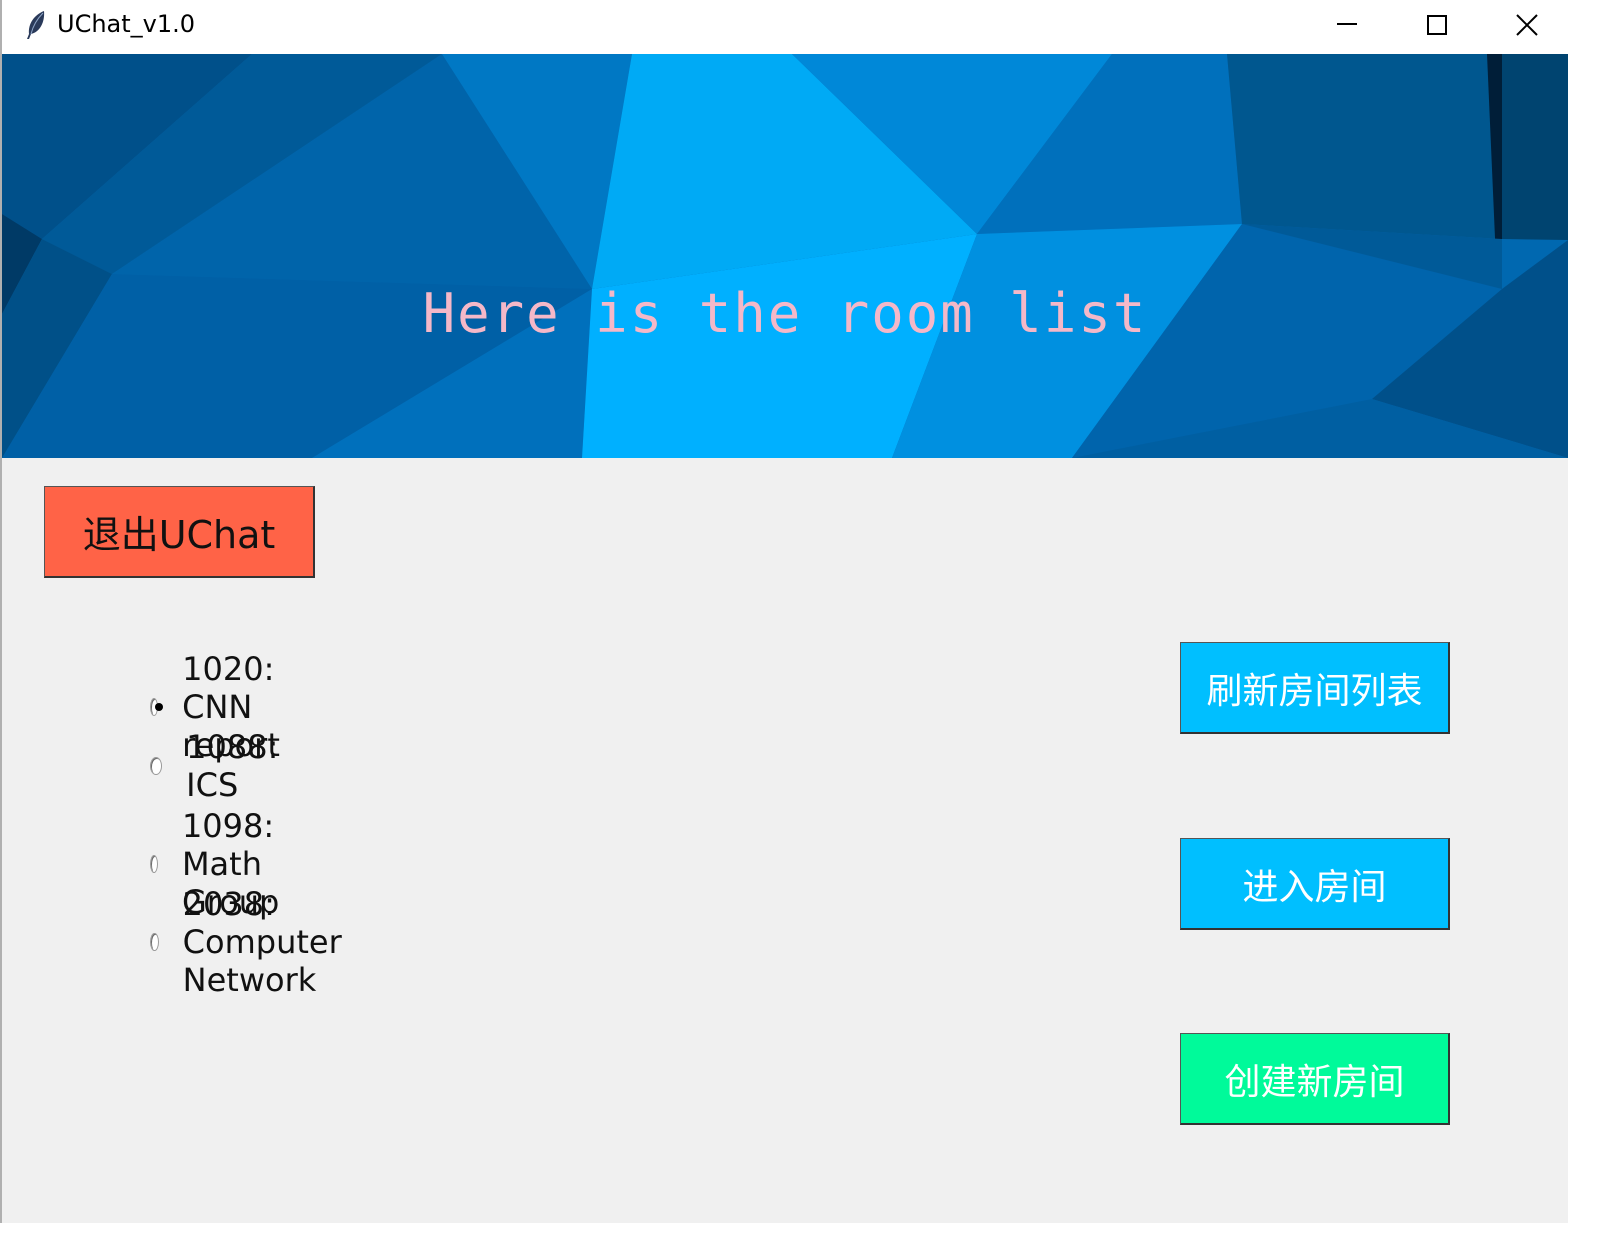 The height and width of the screenshot is (1249, 1601). What do you see at coordinates (1347, 24) in the screenshot?
I see `minimize-icon` at bounding box center [1347, 24].